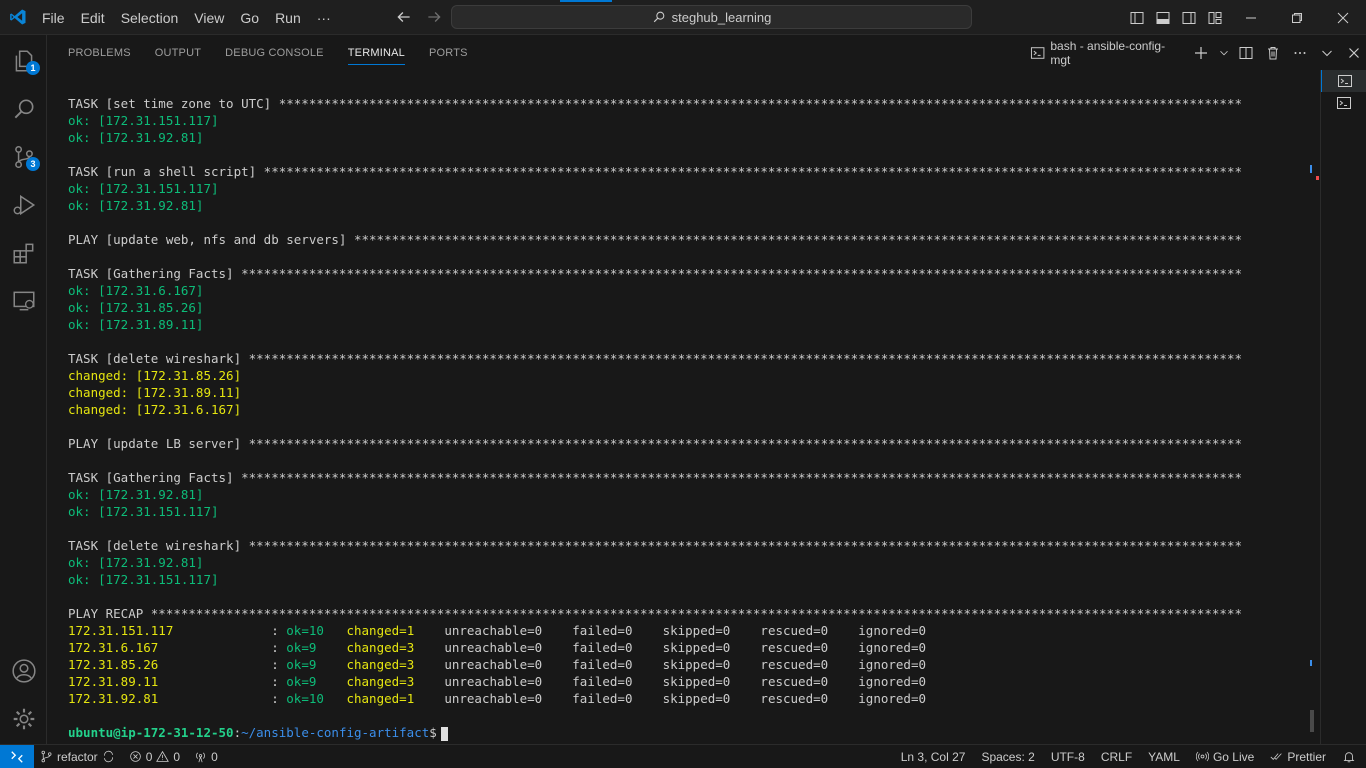 The width and height of the screenshot is (1366, 768). What do you see at coordinates (1164, 757) in the screenshot?
I see `language-mode: YAML` at bounding box center [1164, 757].